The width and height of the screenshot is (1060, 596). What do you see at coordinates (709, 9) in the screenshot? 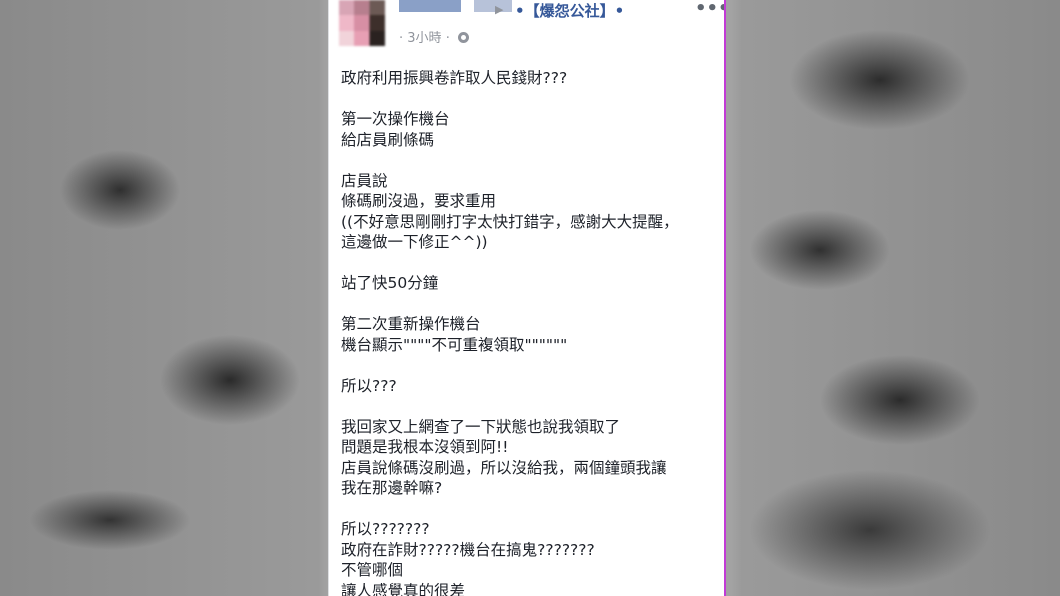
I see `more-options-icon: •••` at bounding box center [709, 9].